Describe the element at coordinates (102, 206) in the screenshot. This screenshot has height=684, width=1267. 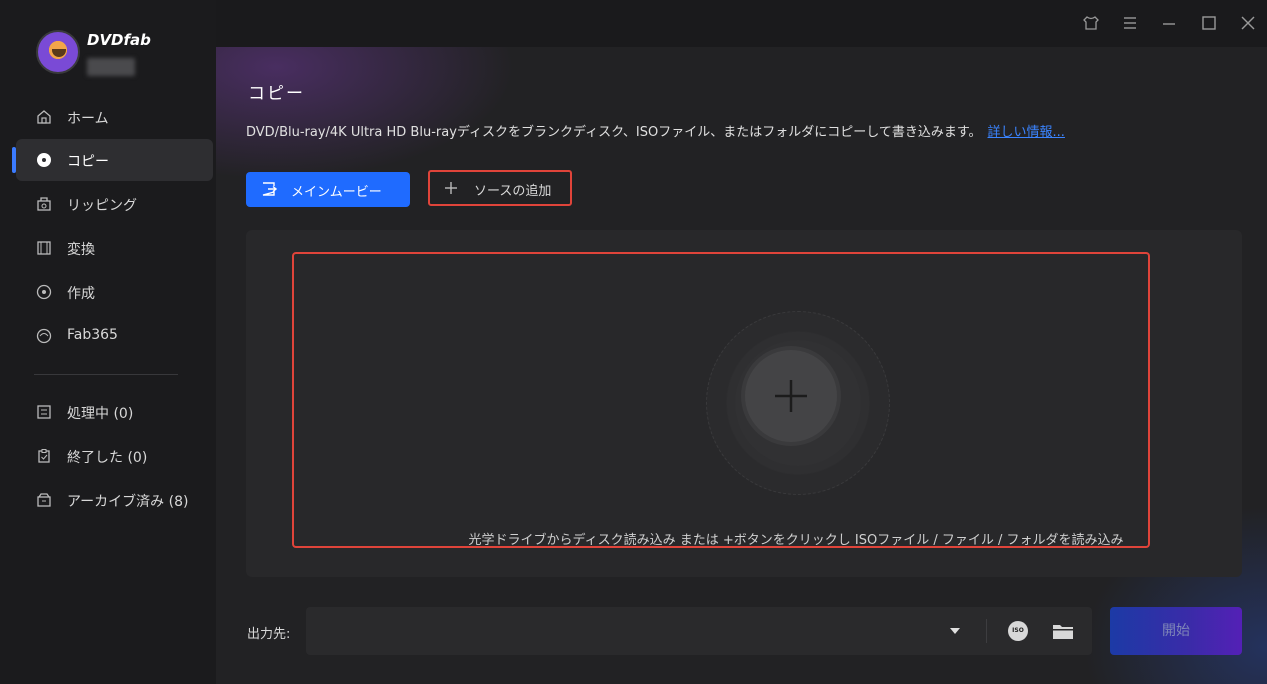
I see `sidebar-item-label: リッピング` at that location.